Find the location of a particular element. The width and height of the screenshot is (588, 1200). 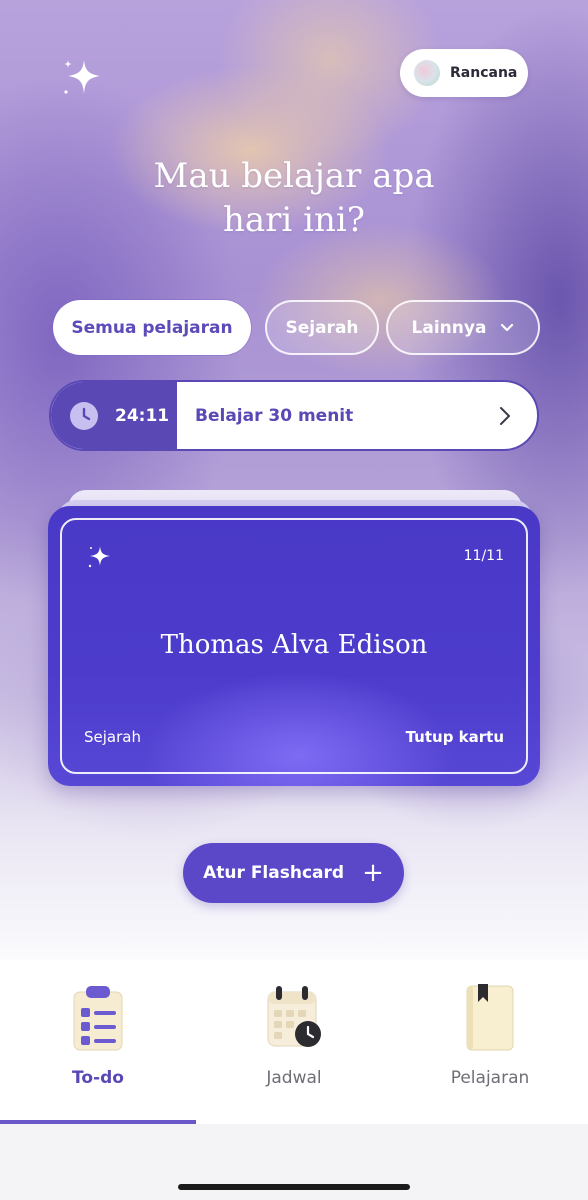

bottom-tab-bar: To-do Jadwal Pelajaran is located at coordinates (294, 1042).